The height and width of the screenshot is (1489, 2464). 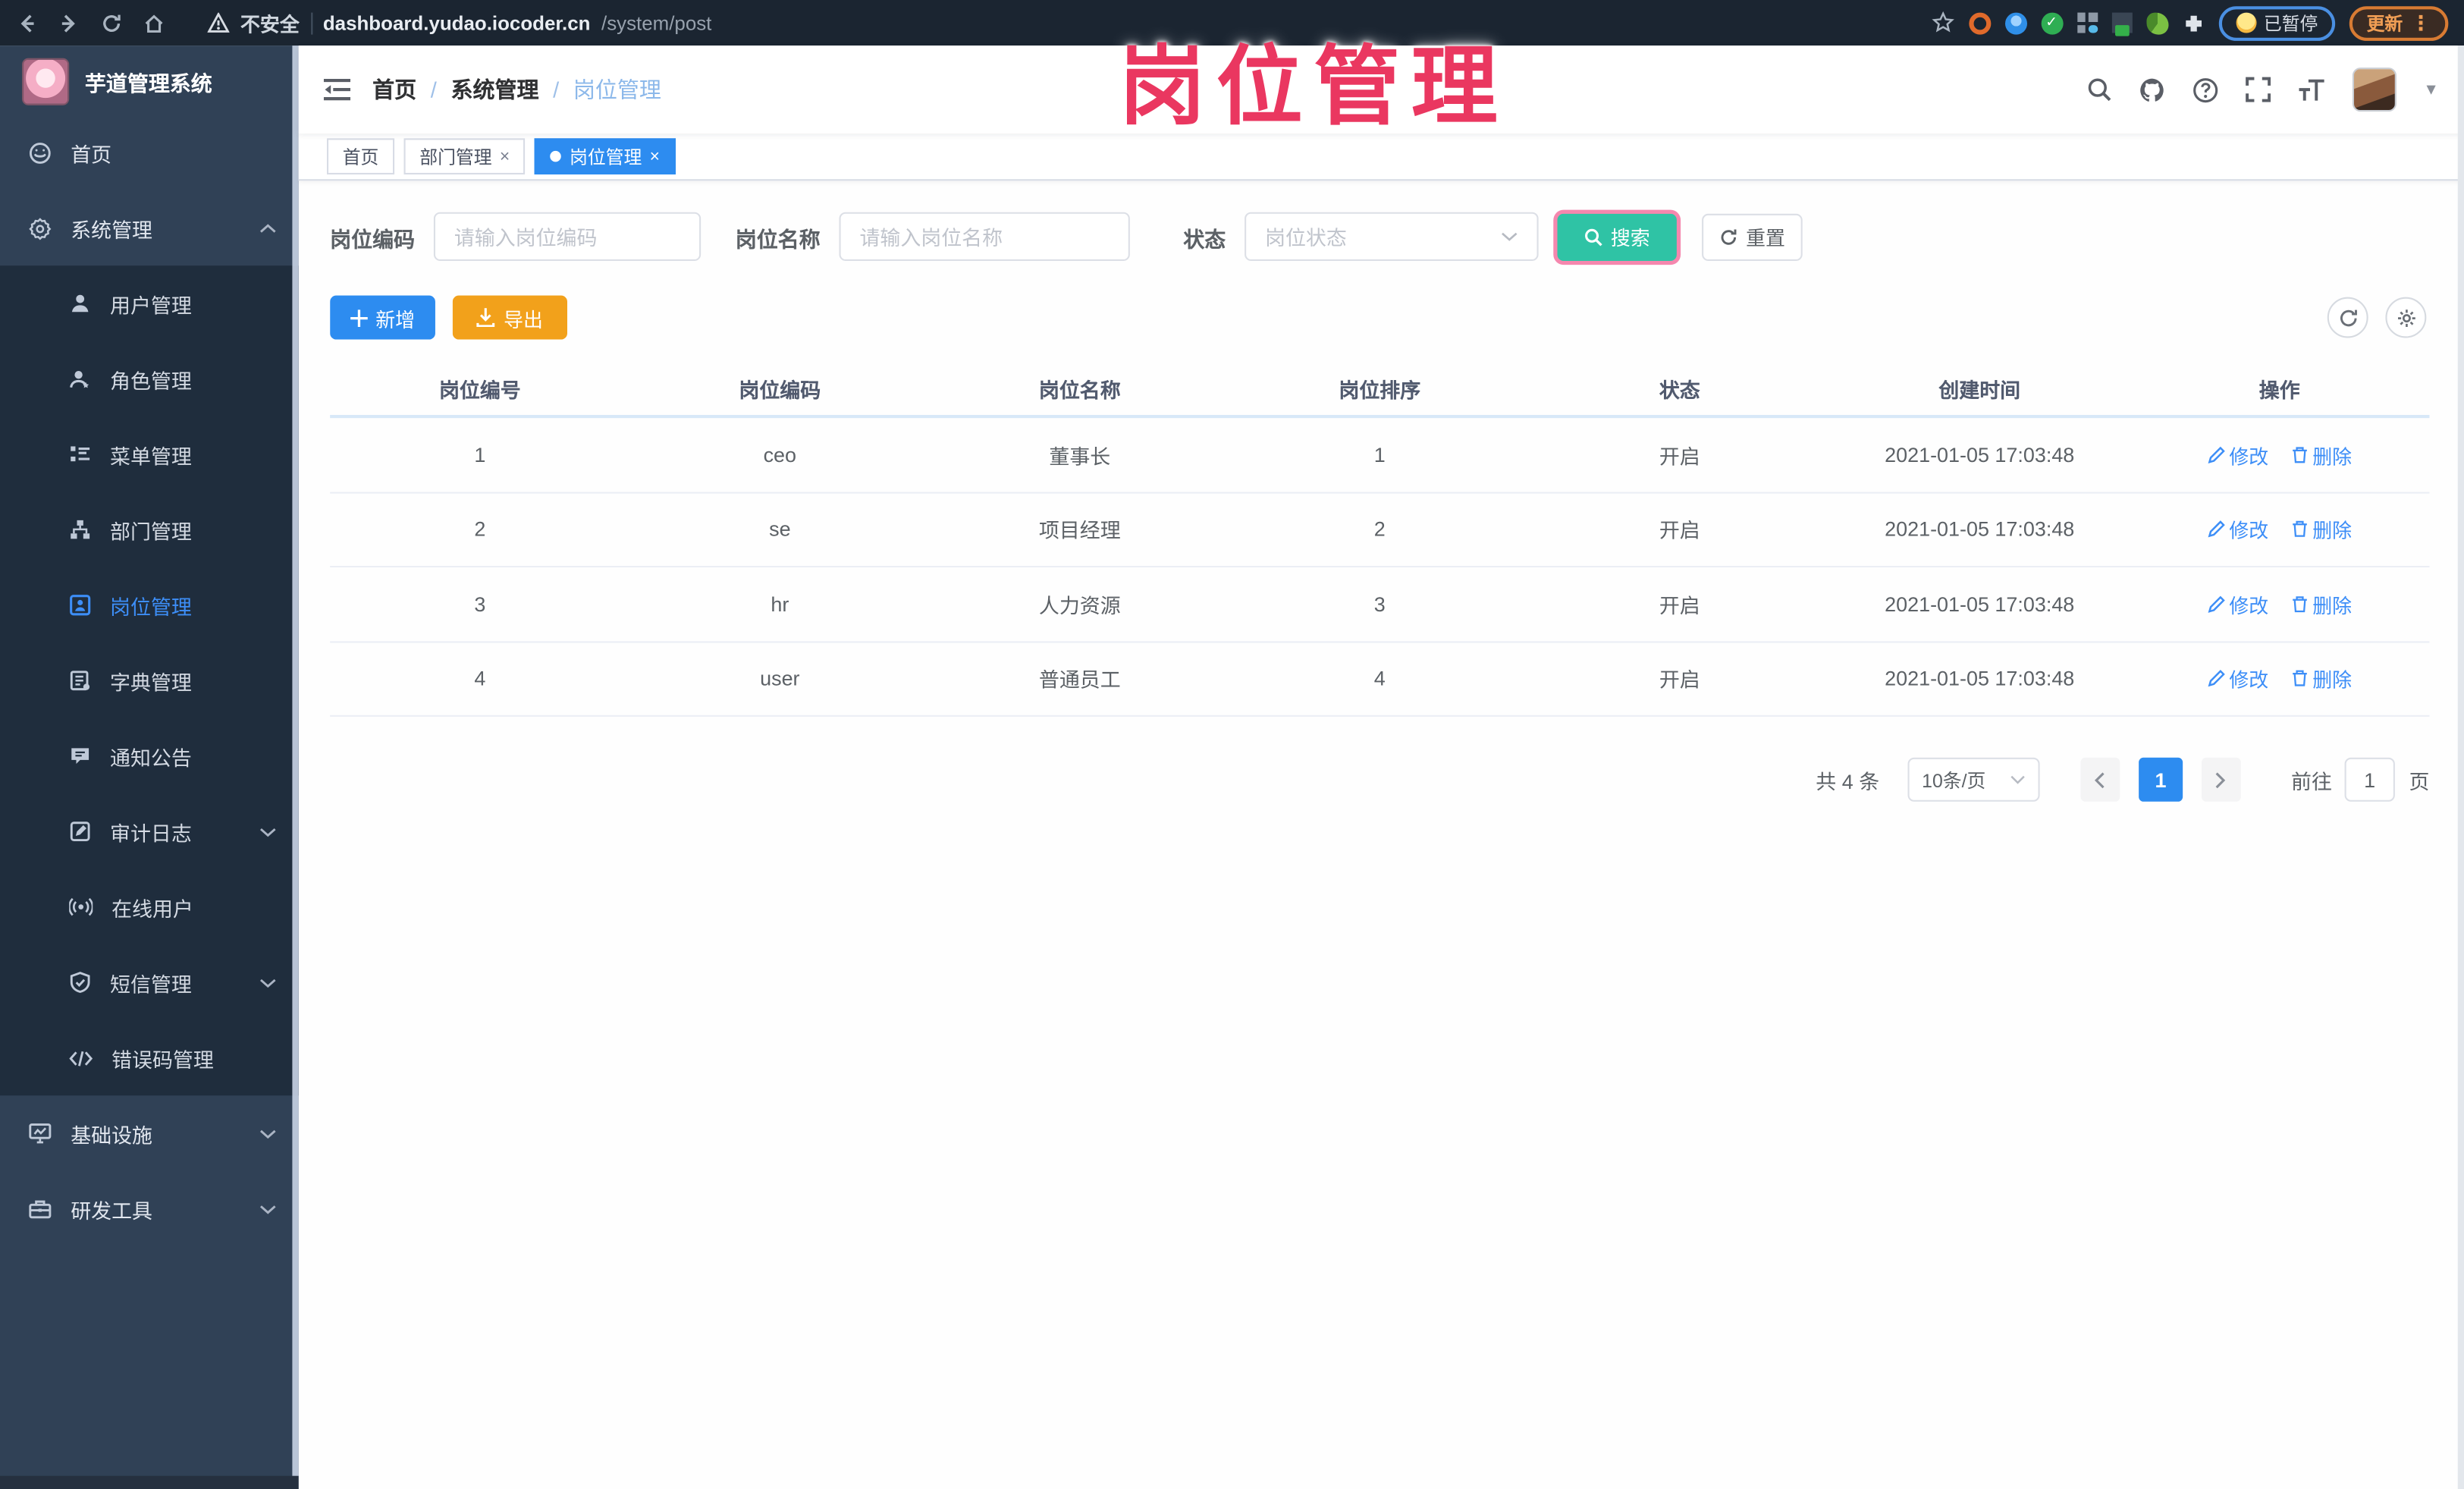 What do you see at coordinates (1380, 390) in the screenshot?
I see `col-header: 岗位排序` at bounding box center [1380, 390].